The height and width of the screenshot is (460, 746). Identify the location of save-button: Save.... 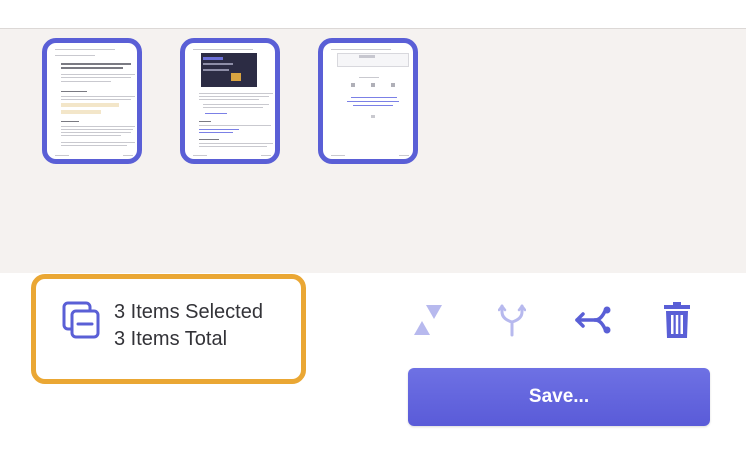
(559, 397).